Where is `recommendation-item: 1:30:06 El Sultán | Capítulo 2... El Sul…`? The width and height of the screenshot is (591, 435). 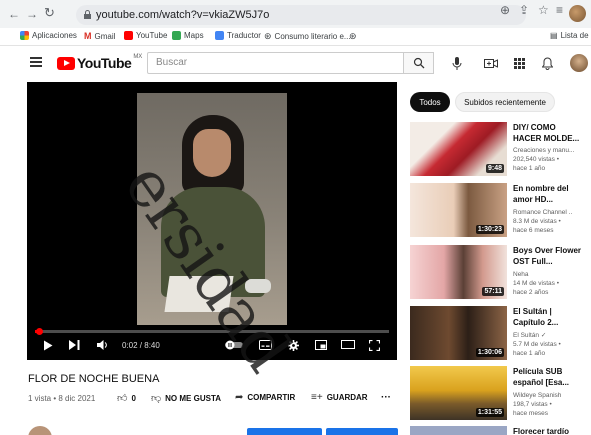
recommendation-item: 1:30:06 El Sultán | Capítulo 2... El Sul… is located at coordinates (500, 335).